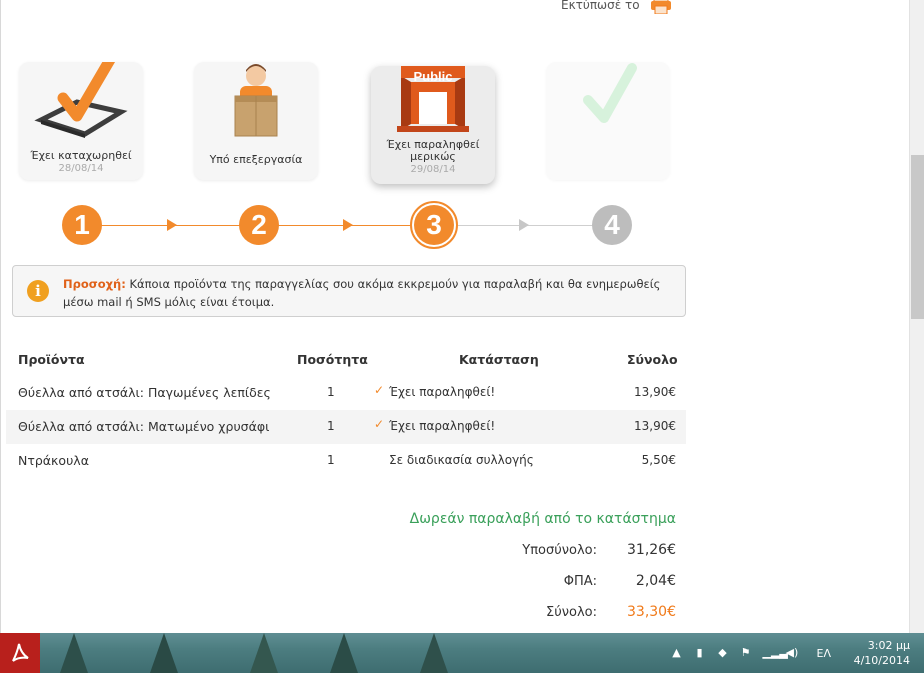 The width and height of the screenshot is (924, 673). I want to click on acrobat-icon, so click(20, 652).